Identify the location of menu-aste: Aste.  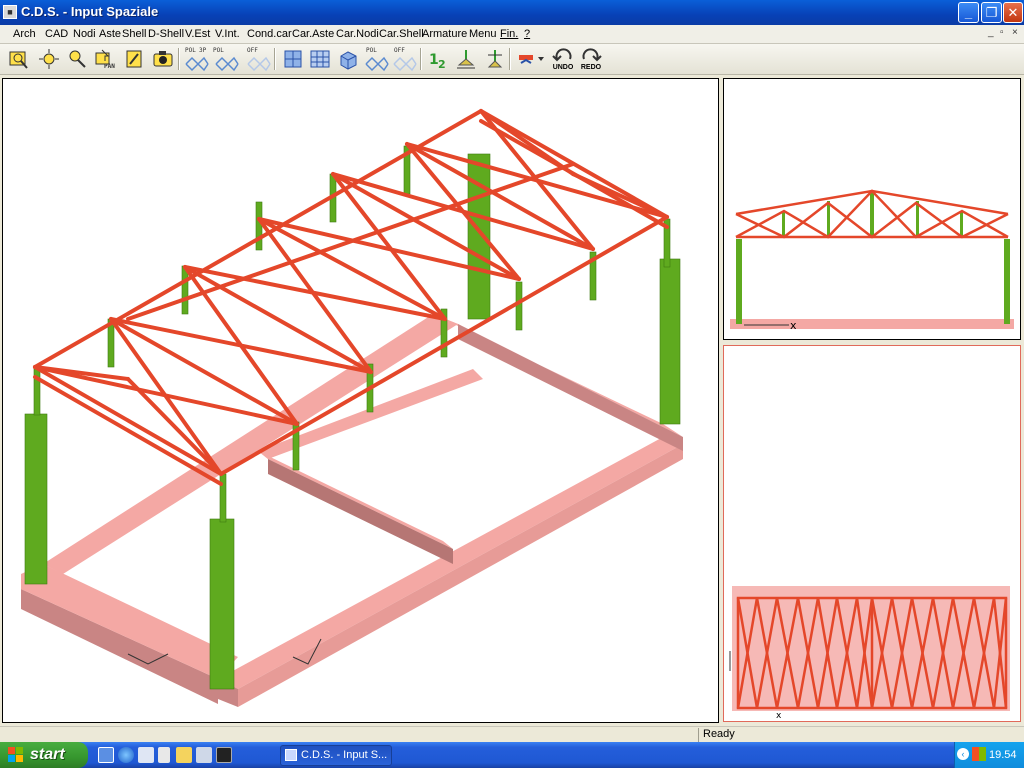
(110, 34).